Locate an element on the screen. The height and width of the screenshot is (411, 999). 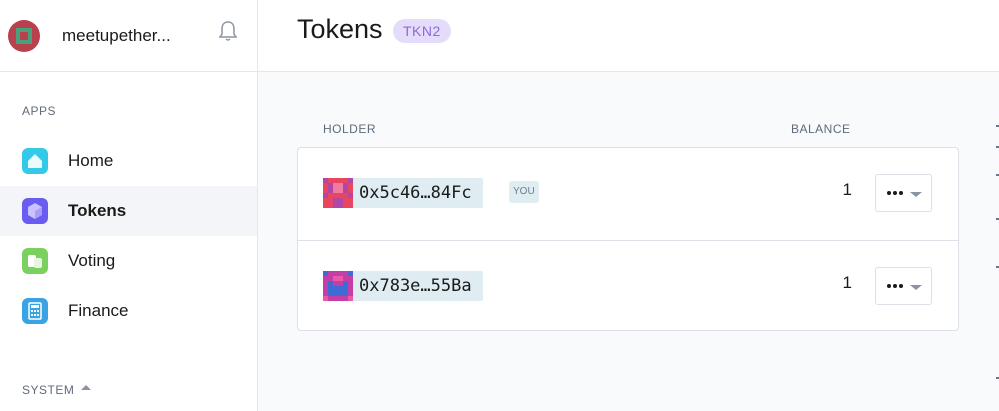
home-icon is located at coordinates (35, 161).